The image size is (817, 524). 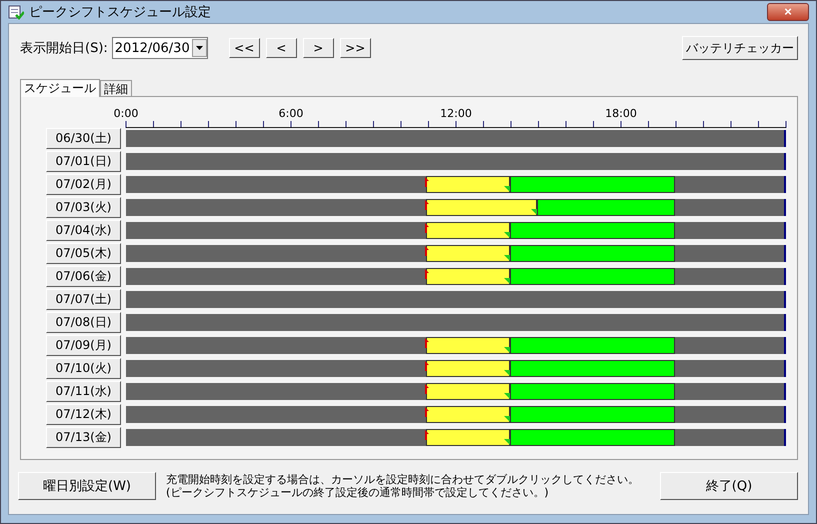 I want to click on date-button: 07/01(日), so click(x=83, y=161).